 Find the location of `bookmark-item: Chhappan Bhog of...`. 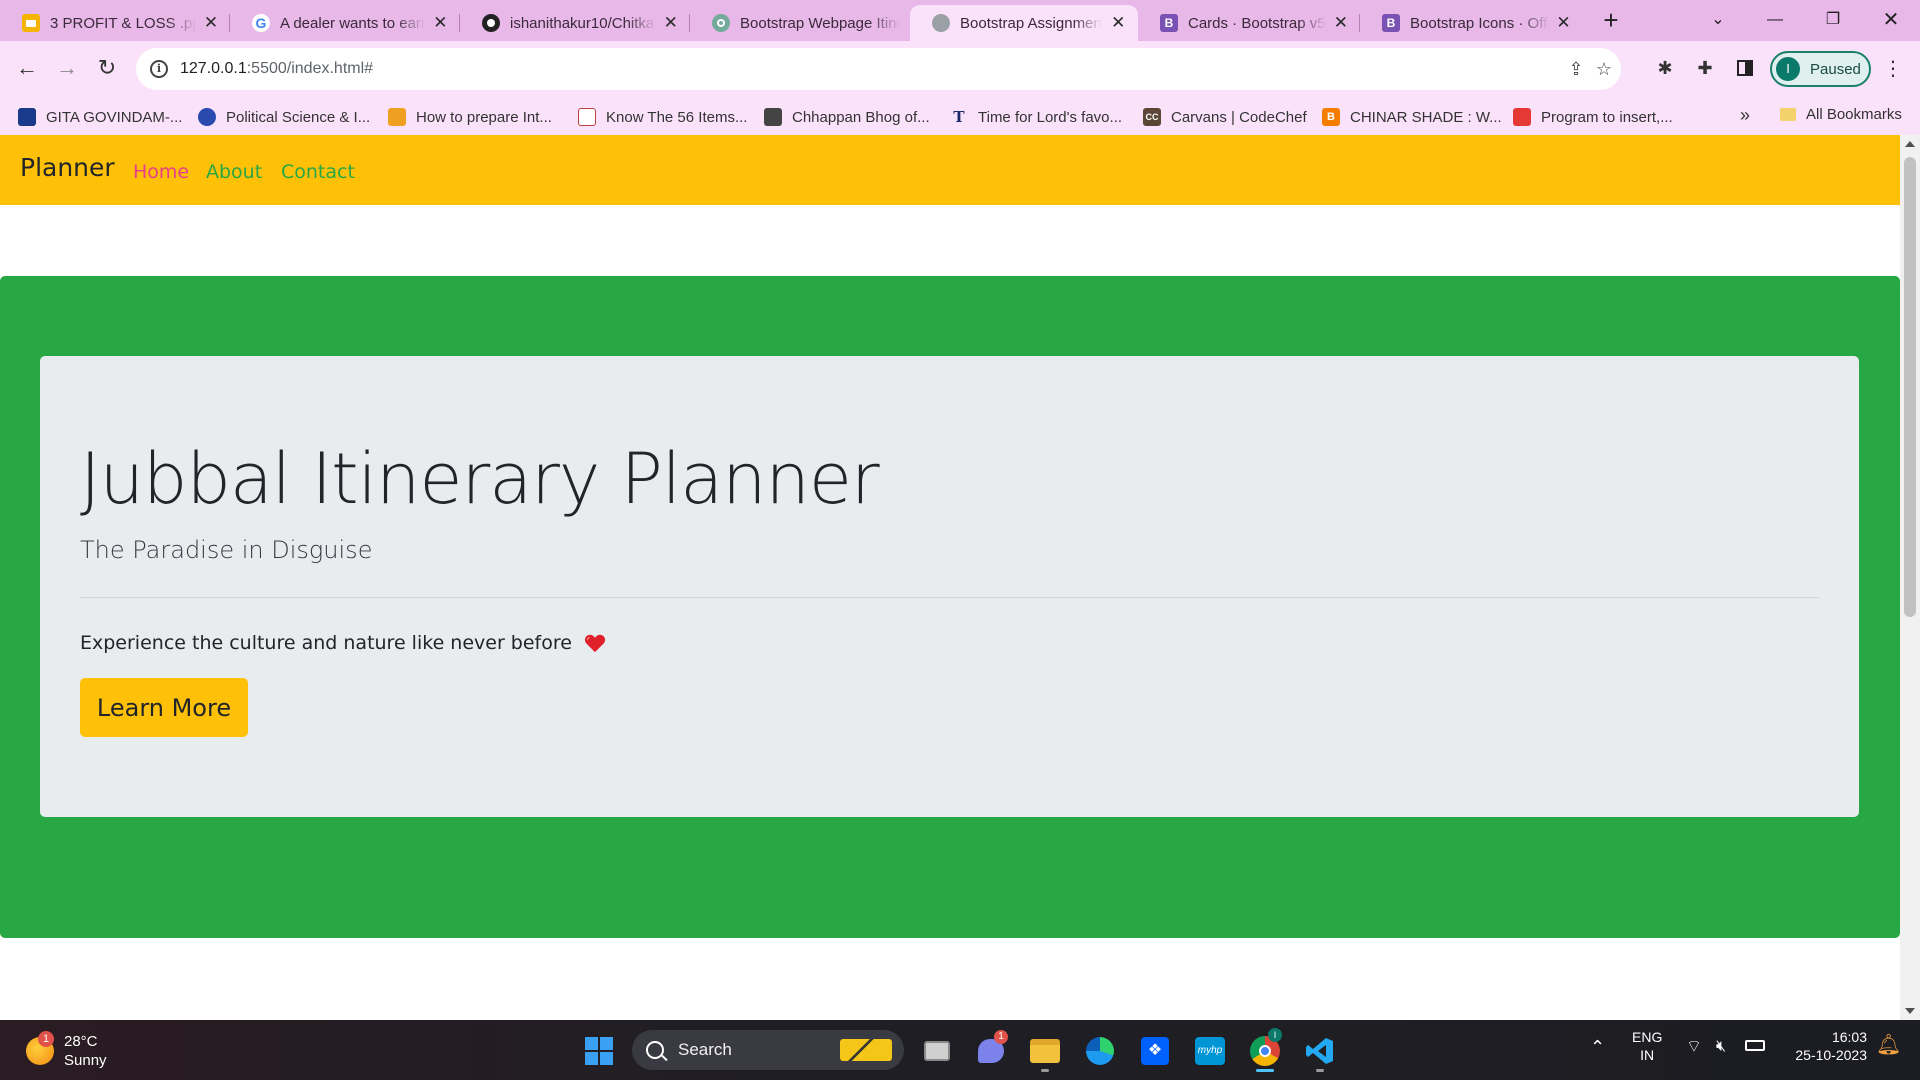

bookmark-item: Chhappan Bhog of... is located at coordinates (847, 117).